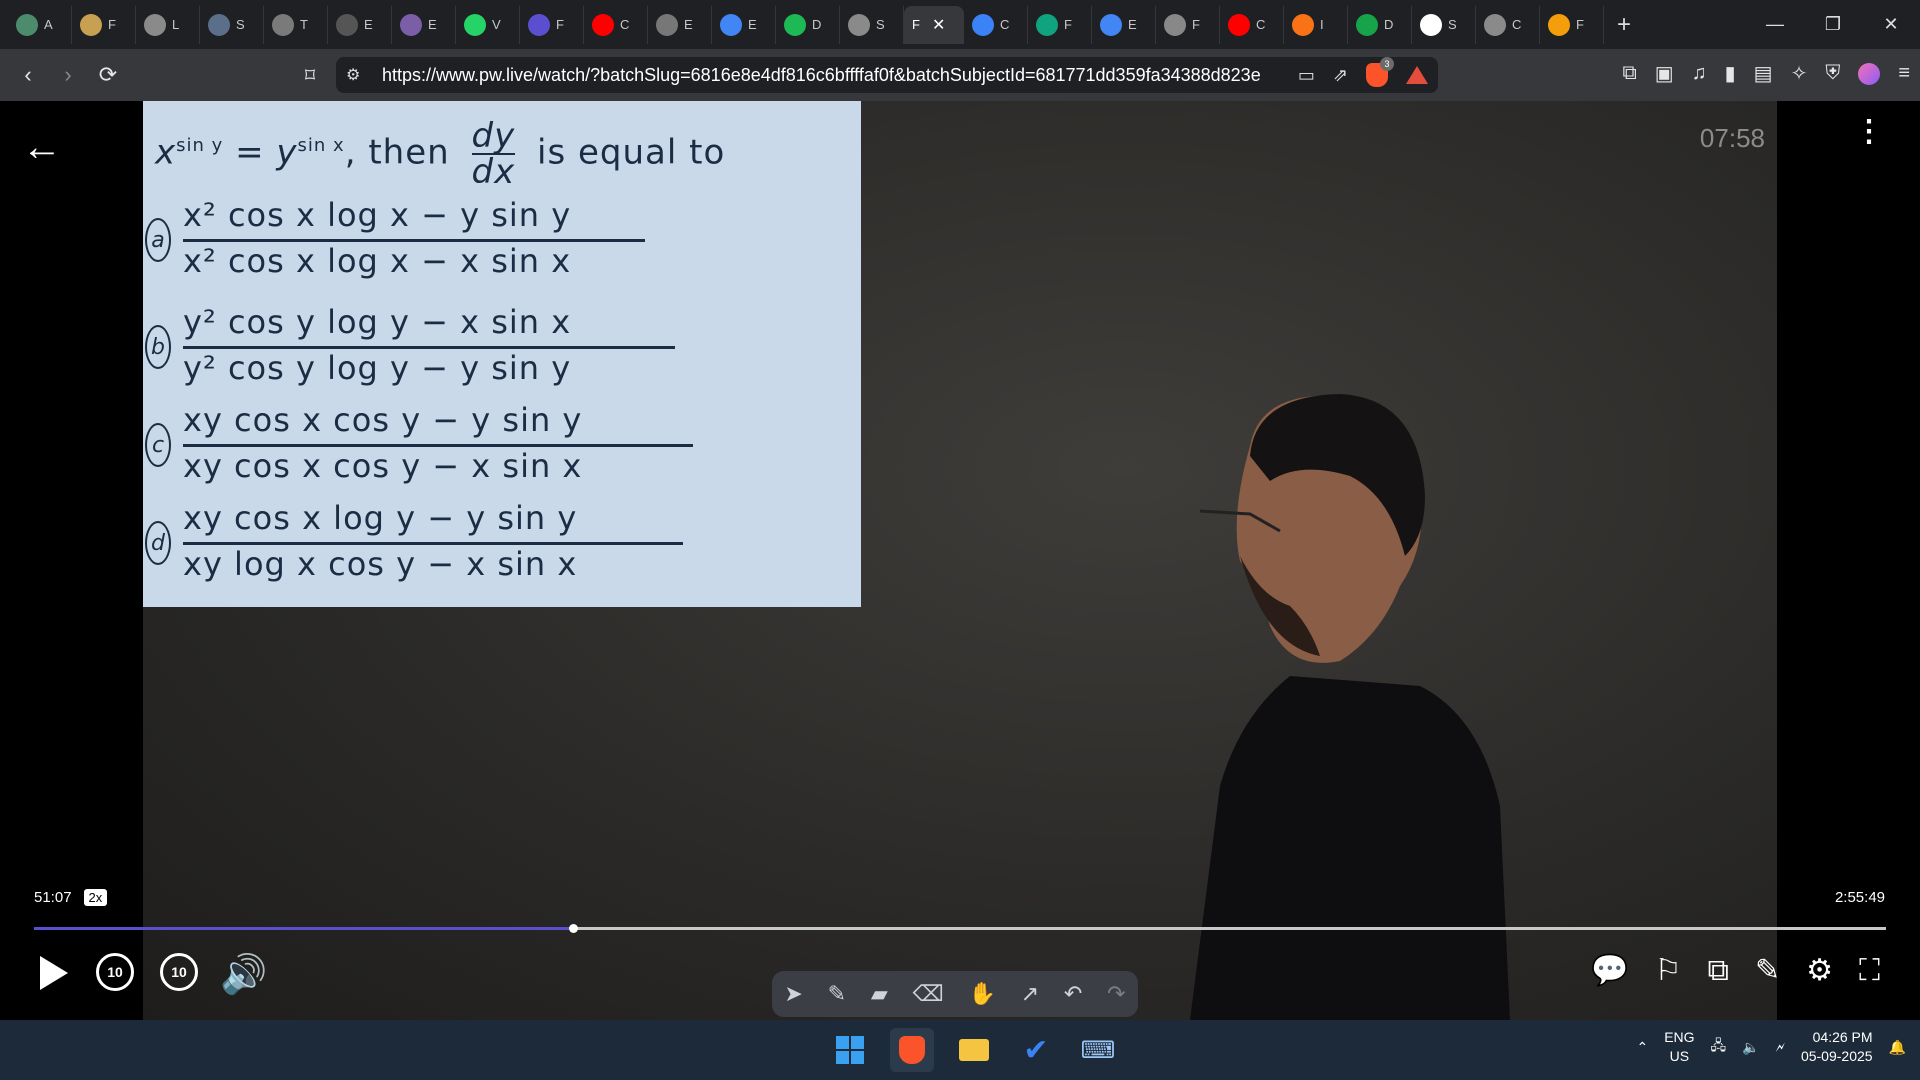  What do you see at coordinates (1904, 73) in the screenshot?
I see `menu-icon: ≡` at bounding box center [1904, 73].